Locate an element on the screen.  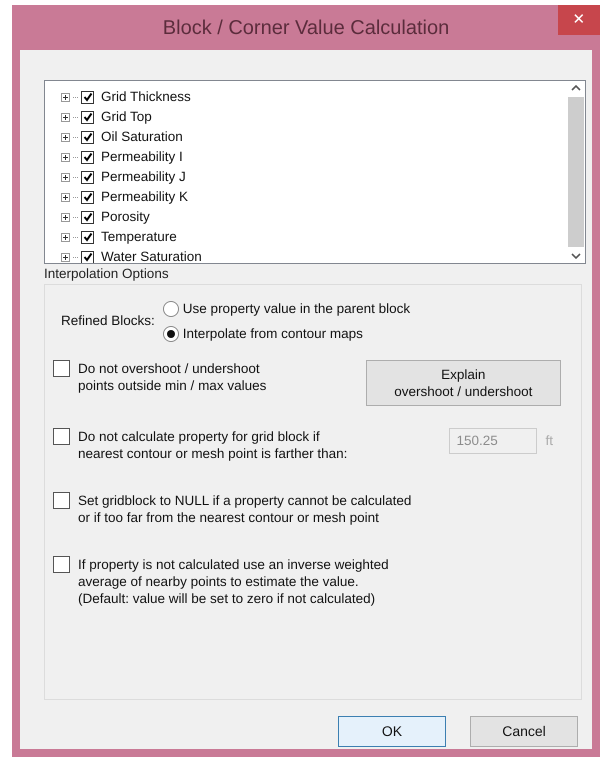
scroll-down-icon is located at coordinates (576, 256).